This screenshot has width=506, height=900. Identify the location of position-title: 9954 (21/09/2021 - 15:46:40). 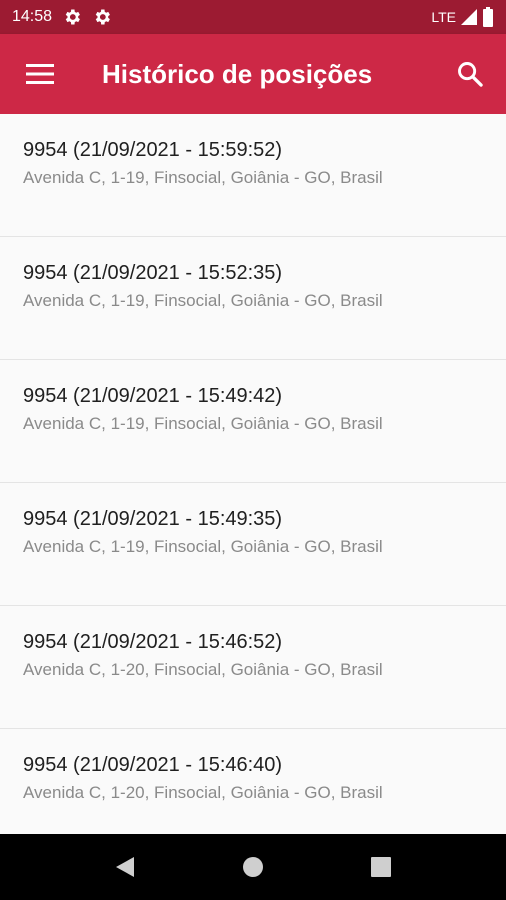
(153, 765).